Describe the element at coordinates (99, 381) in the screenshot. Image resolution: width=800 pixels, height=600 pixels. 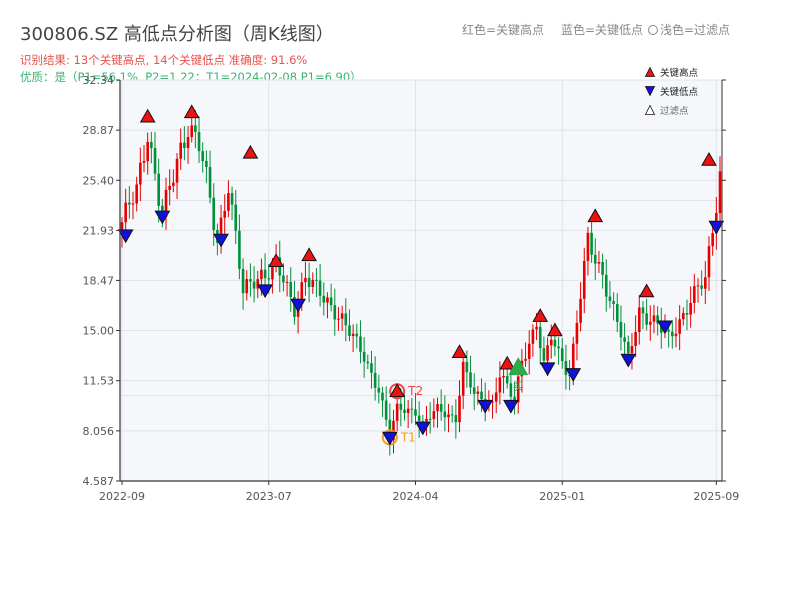
I see `y-tick-label: 11.53` at that location.